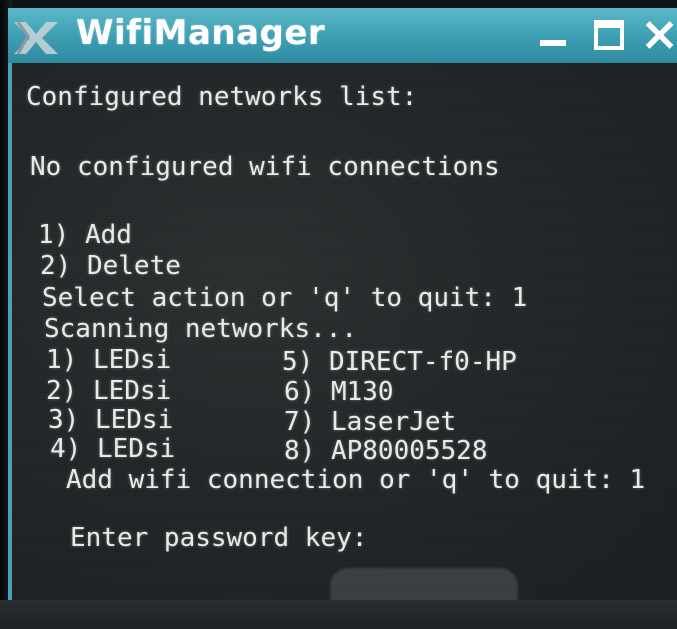 The image size is (677, 629). Describe the element at coordinates (111, 420) in the screenshot. I see `network-item: 3) LEDsi` at that location.